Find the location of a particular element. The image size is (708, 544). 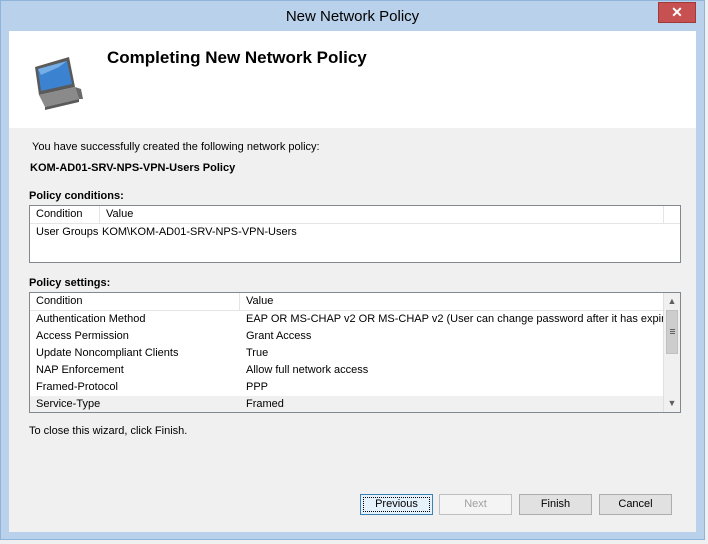

conditions-list-header: Condition Value is located at coordinates (355, 215).